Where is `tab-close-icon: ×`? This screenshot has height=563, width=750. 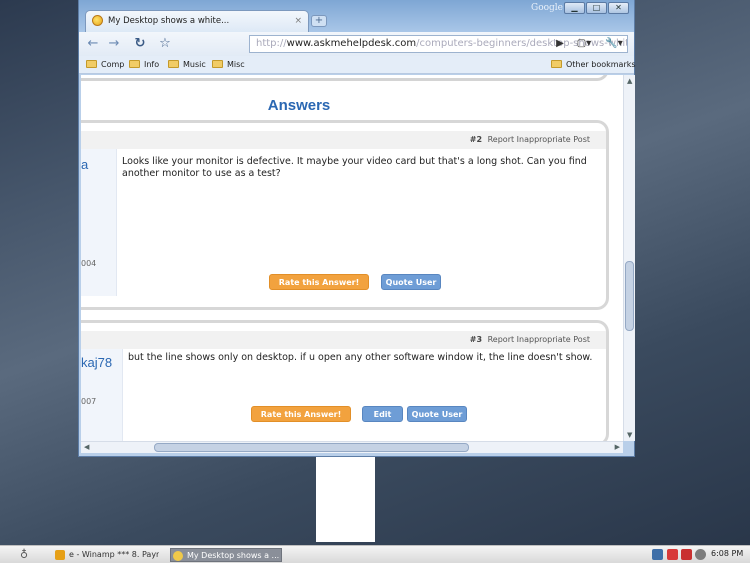
tab-close-icon: × is located at coordinates (298, 21).